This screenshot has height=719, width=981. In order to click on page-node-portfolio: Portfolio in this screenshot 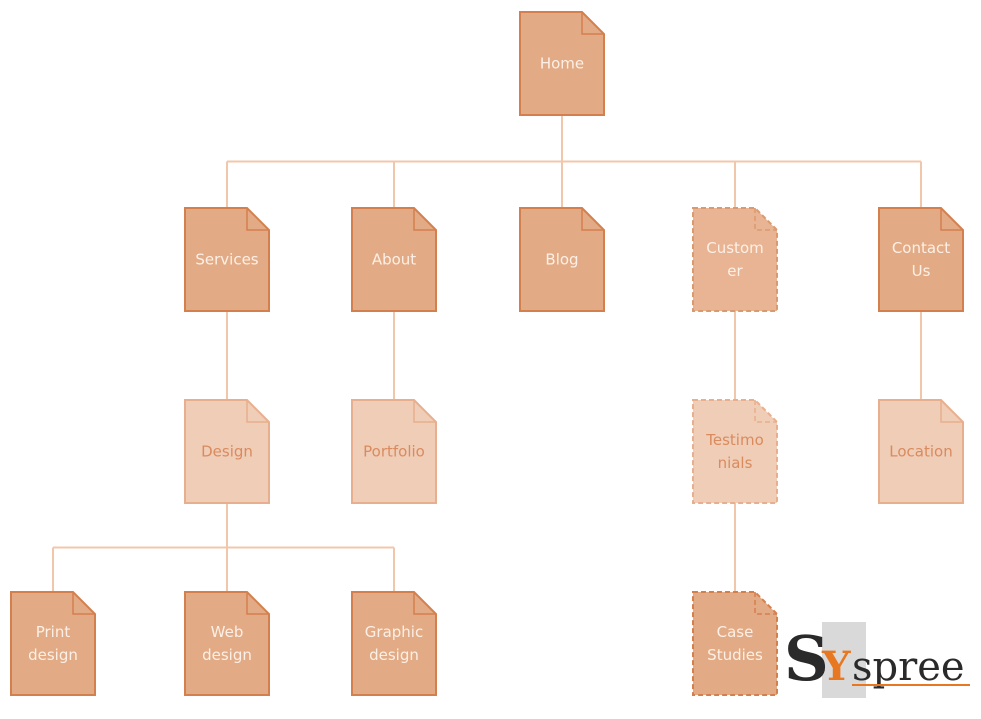, I will do `click(394, 451)`.